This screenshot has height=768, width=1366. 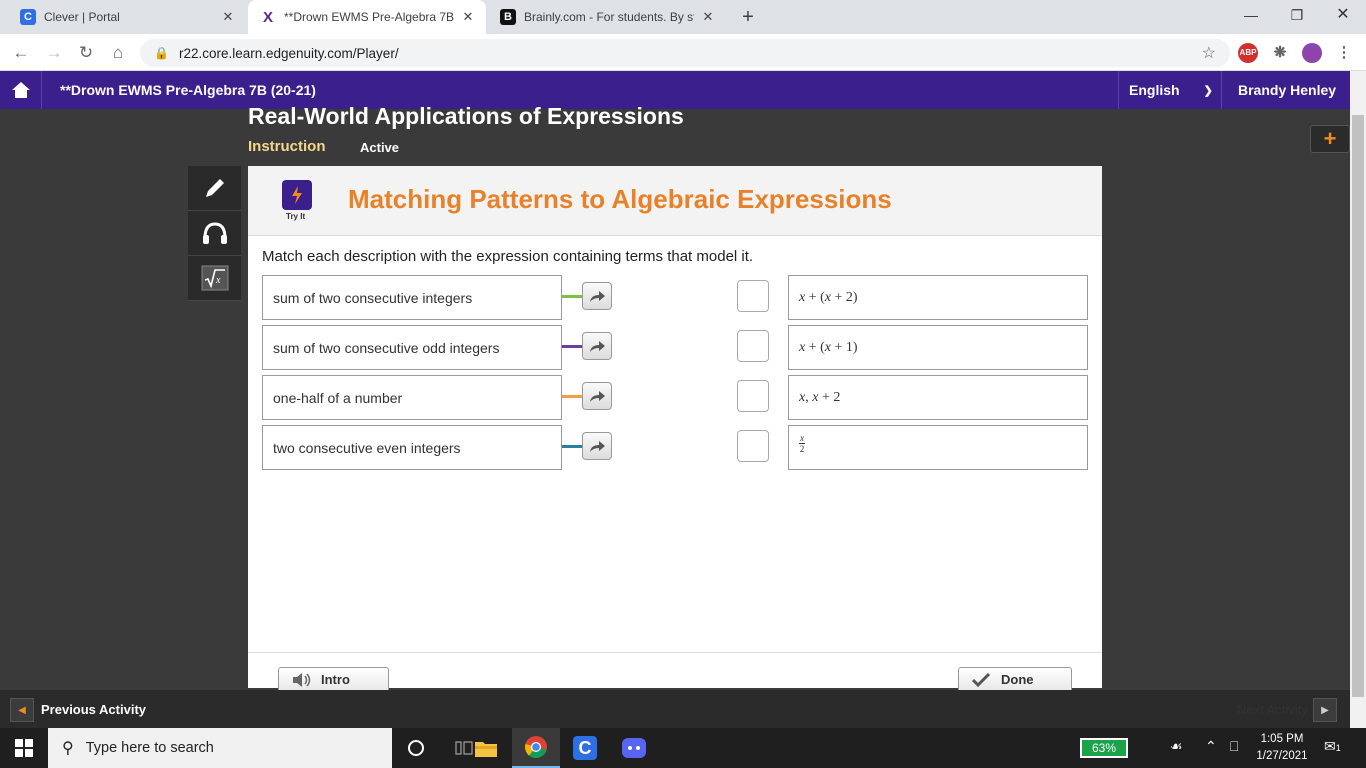 I want to click on home-icon: ⌂, so click(x=118, y=53).